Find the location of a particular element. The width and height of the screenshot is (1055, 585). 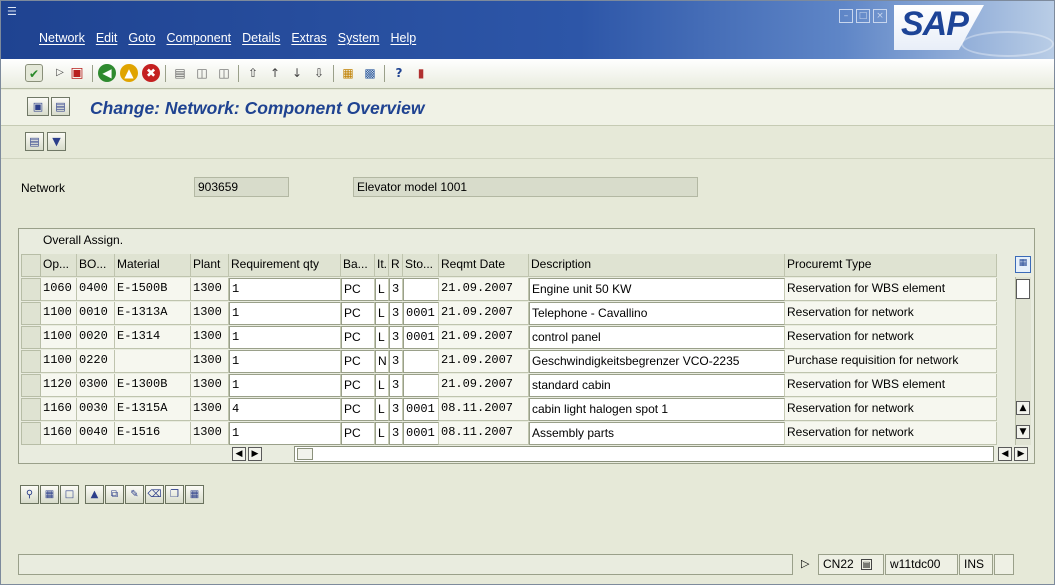

scroll-thumb is located at coordinates (1023, 289).